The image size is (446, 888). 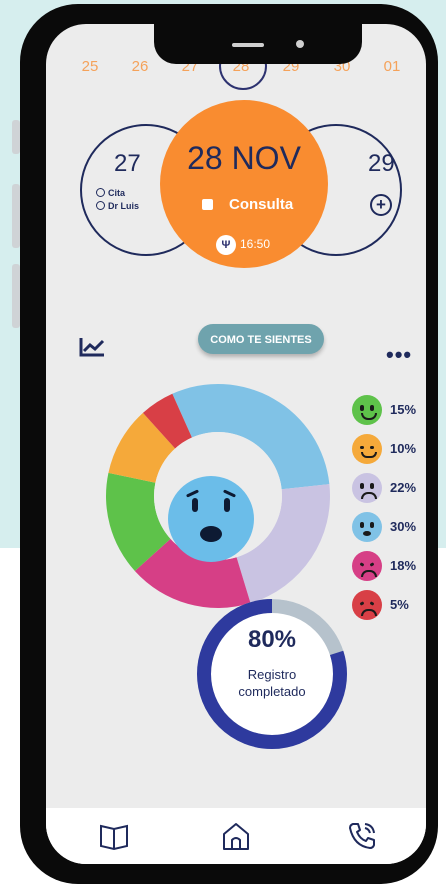 I want to click on prev-day-item: Dr Luis, so click(x=117, y=206).